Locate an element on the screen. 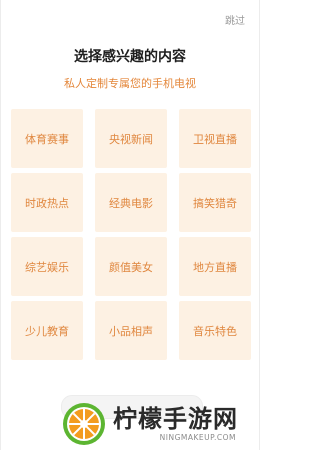  category-tile-satellite-tv: 卫视直播 is located at coordinates (215, 138).